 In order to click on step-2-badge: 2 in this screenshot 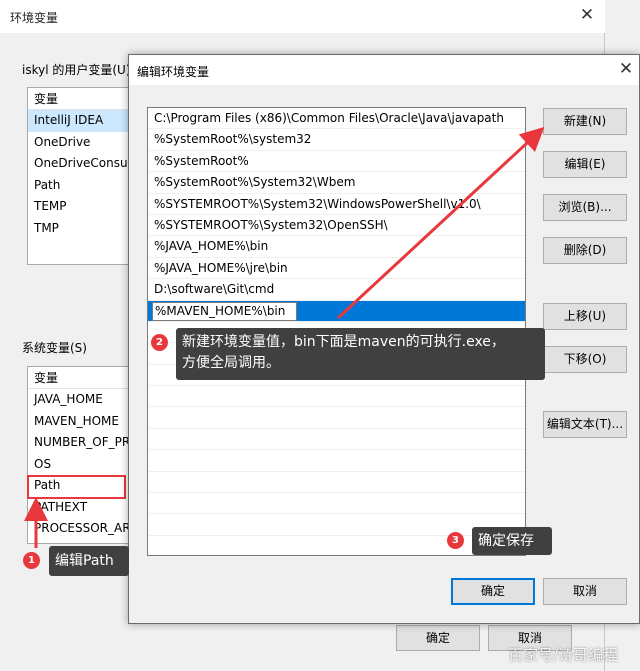, I will do `click(159, 342)`.